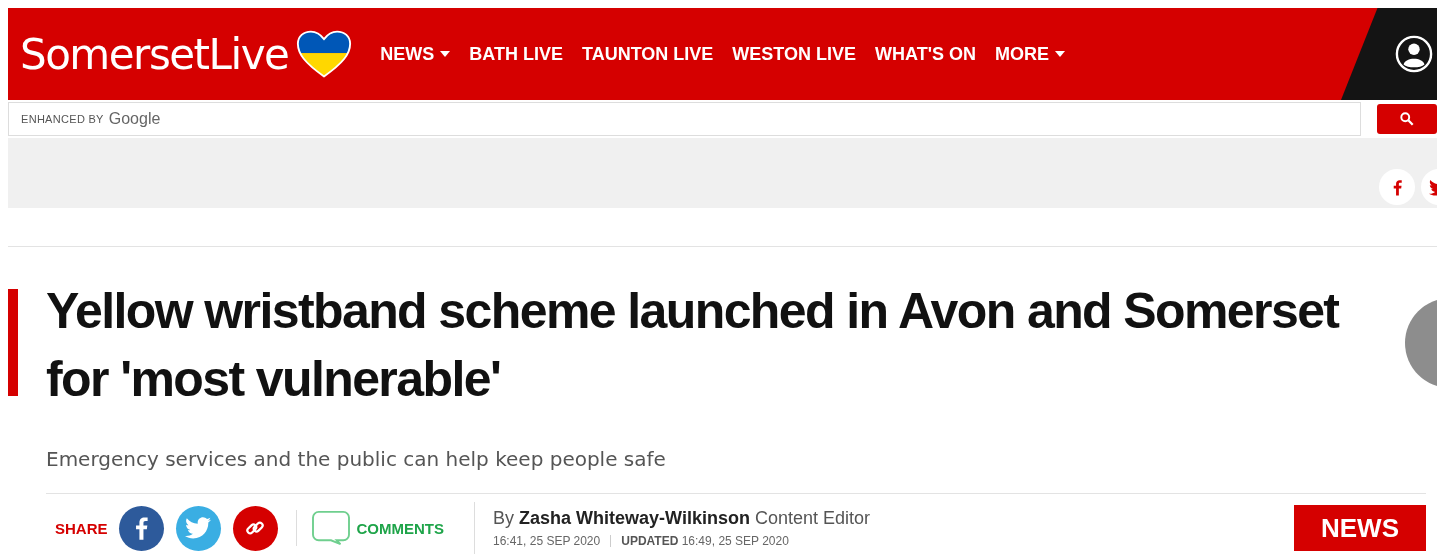  What do you see at coordinates (925, 54) in the screenshot?
I see `nav-link: WHAT'S ON` at bounding box center [925, 54].